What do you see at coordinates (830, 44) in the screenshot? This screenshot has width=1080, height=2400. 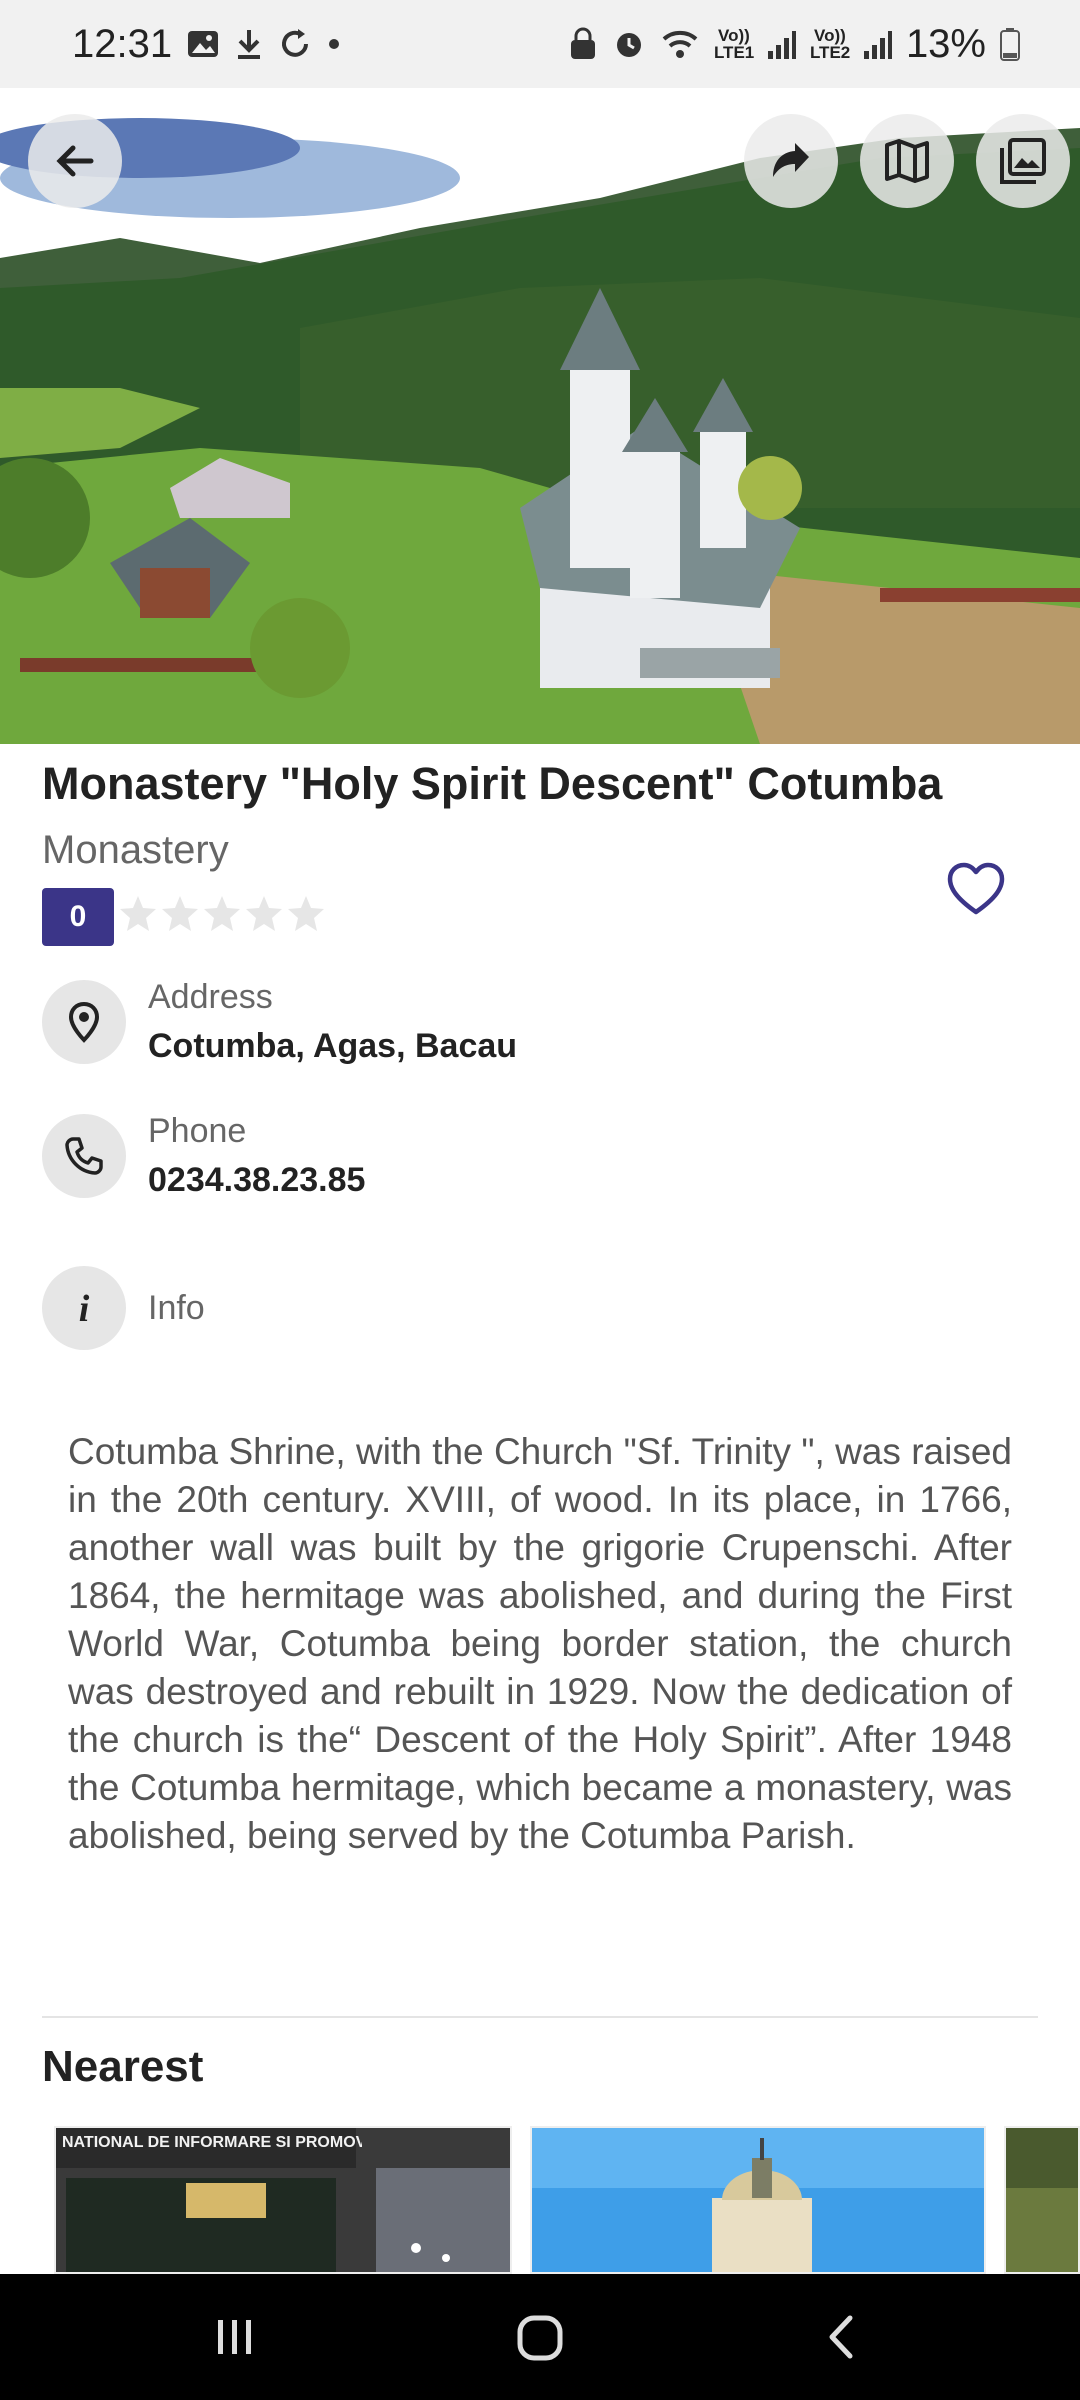 I see `network-lte2-label: Vo)) LTE2` at bounding box center [830, 44].